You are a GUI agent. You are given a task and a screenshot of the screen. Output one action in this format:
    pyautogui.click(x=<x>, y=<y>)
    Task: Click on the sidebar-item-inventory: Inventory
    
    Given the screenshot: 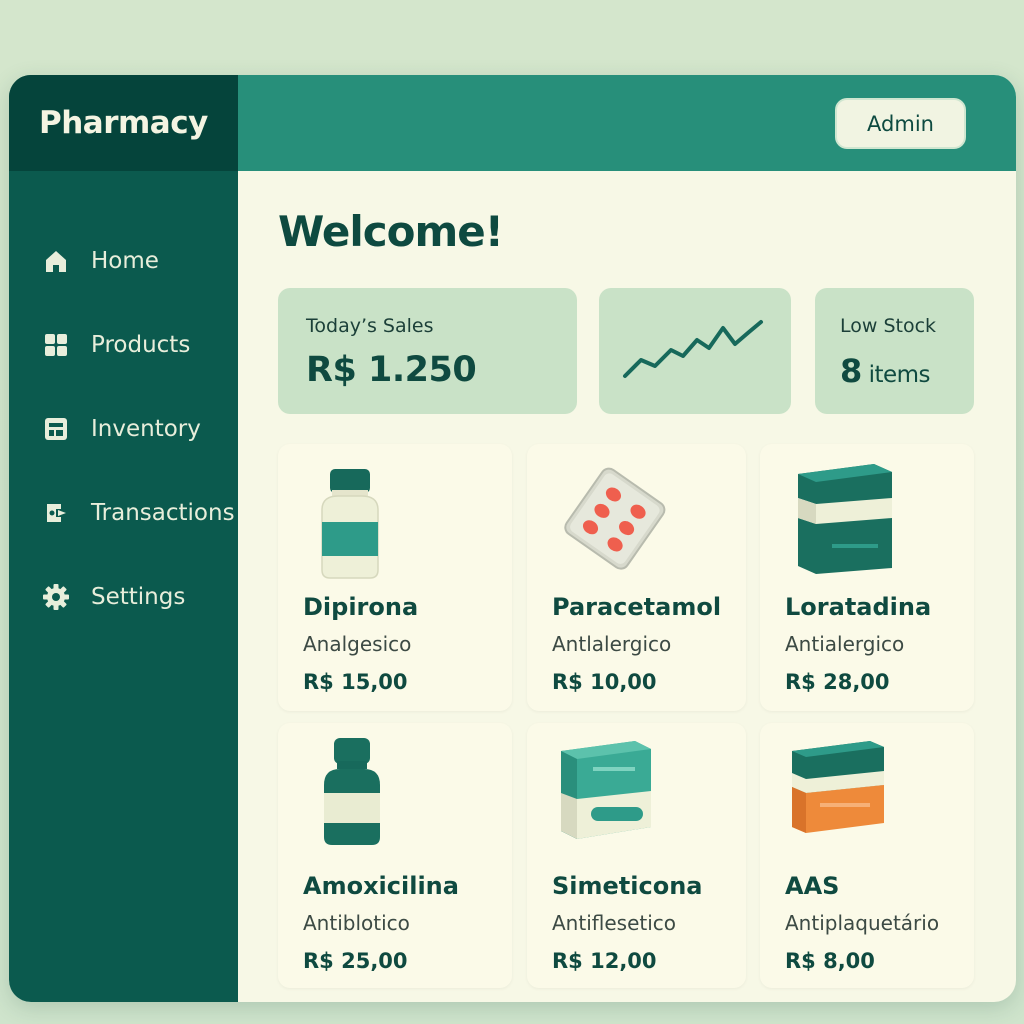 What is the action you would take?
    pyautogui.click(x=123, y=429)
    